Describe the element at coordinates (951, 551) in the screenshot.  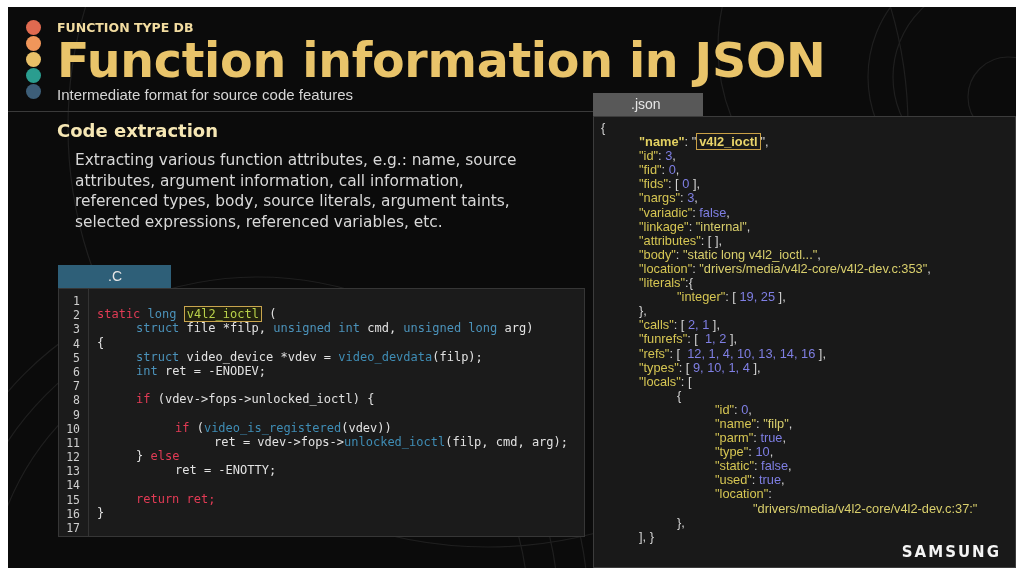
I see `wordmark-logo: SAMSUNG` at that location.